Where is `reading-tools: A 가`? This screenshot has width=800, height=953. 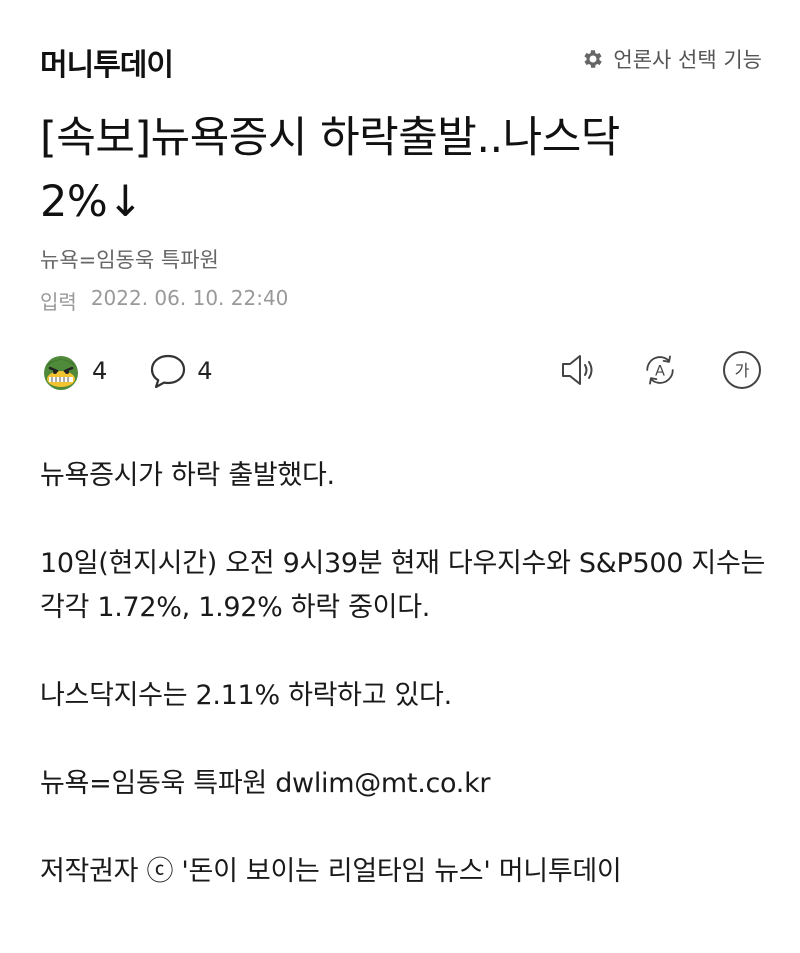 reading-tools: A 가 is located at coordinates (660, 370).